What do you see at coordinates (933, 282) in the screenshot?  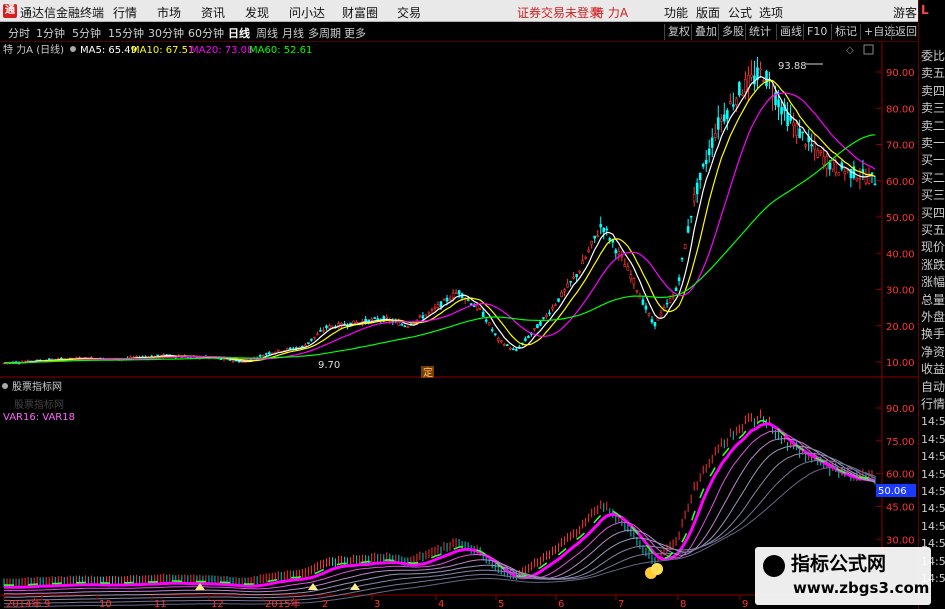 I see `quote-field: 涨幅` at bounding box center [933, 282].